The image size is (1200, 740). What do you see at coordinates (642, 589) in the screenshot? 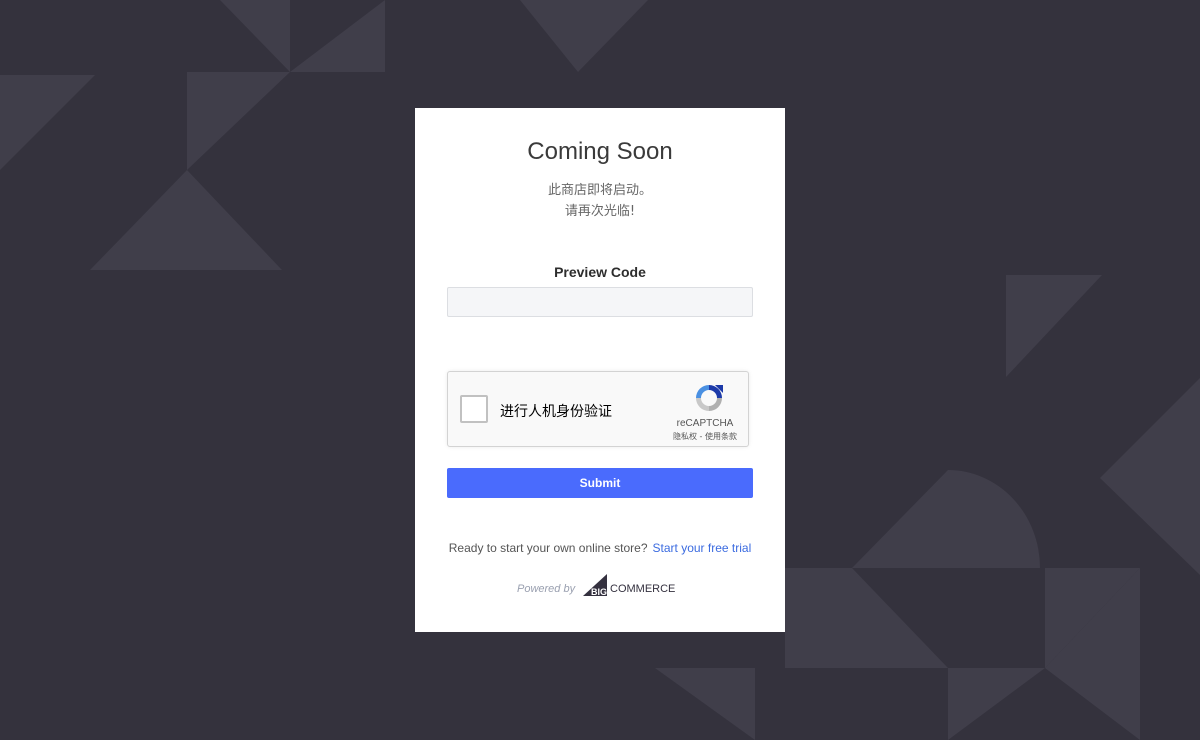
I see `bigcommerce-logo-commerce: COMMERCE` at bounding box center [642, 589].